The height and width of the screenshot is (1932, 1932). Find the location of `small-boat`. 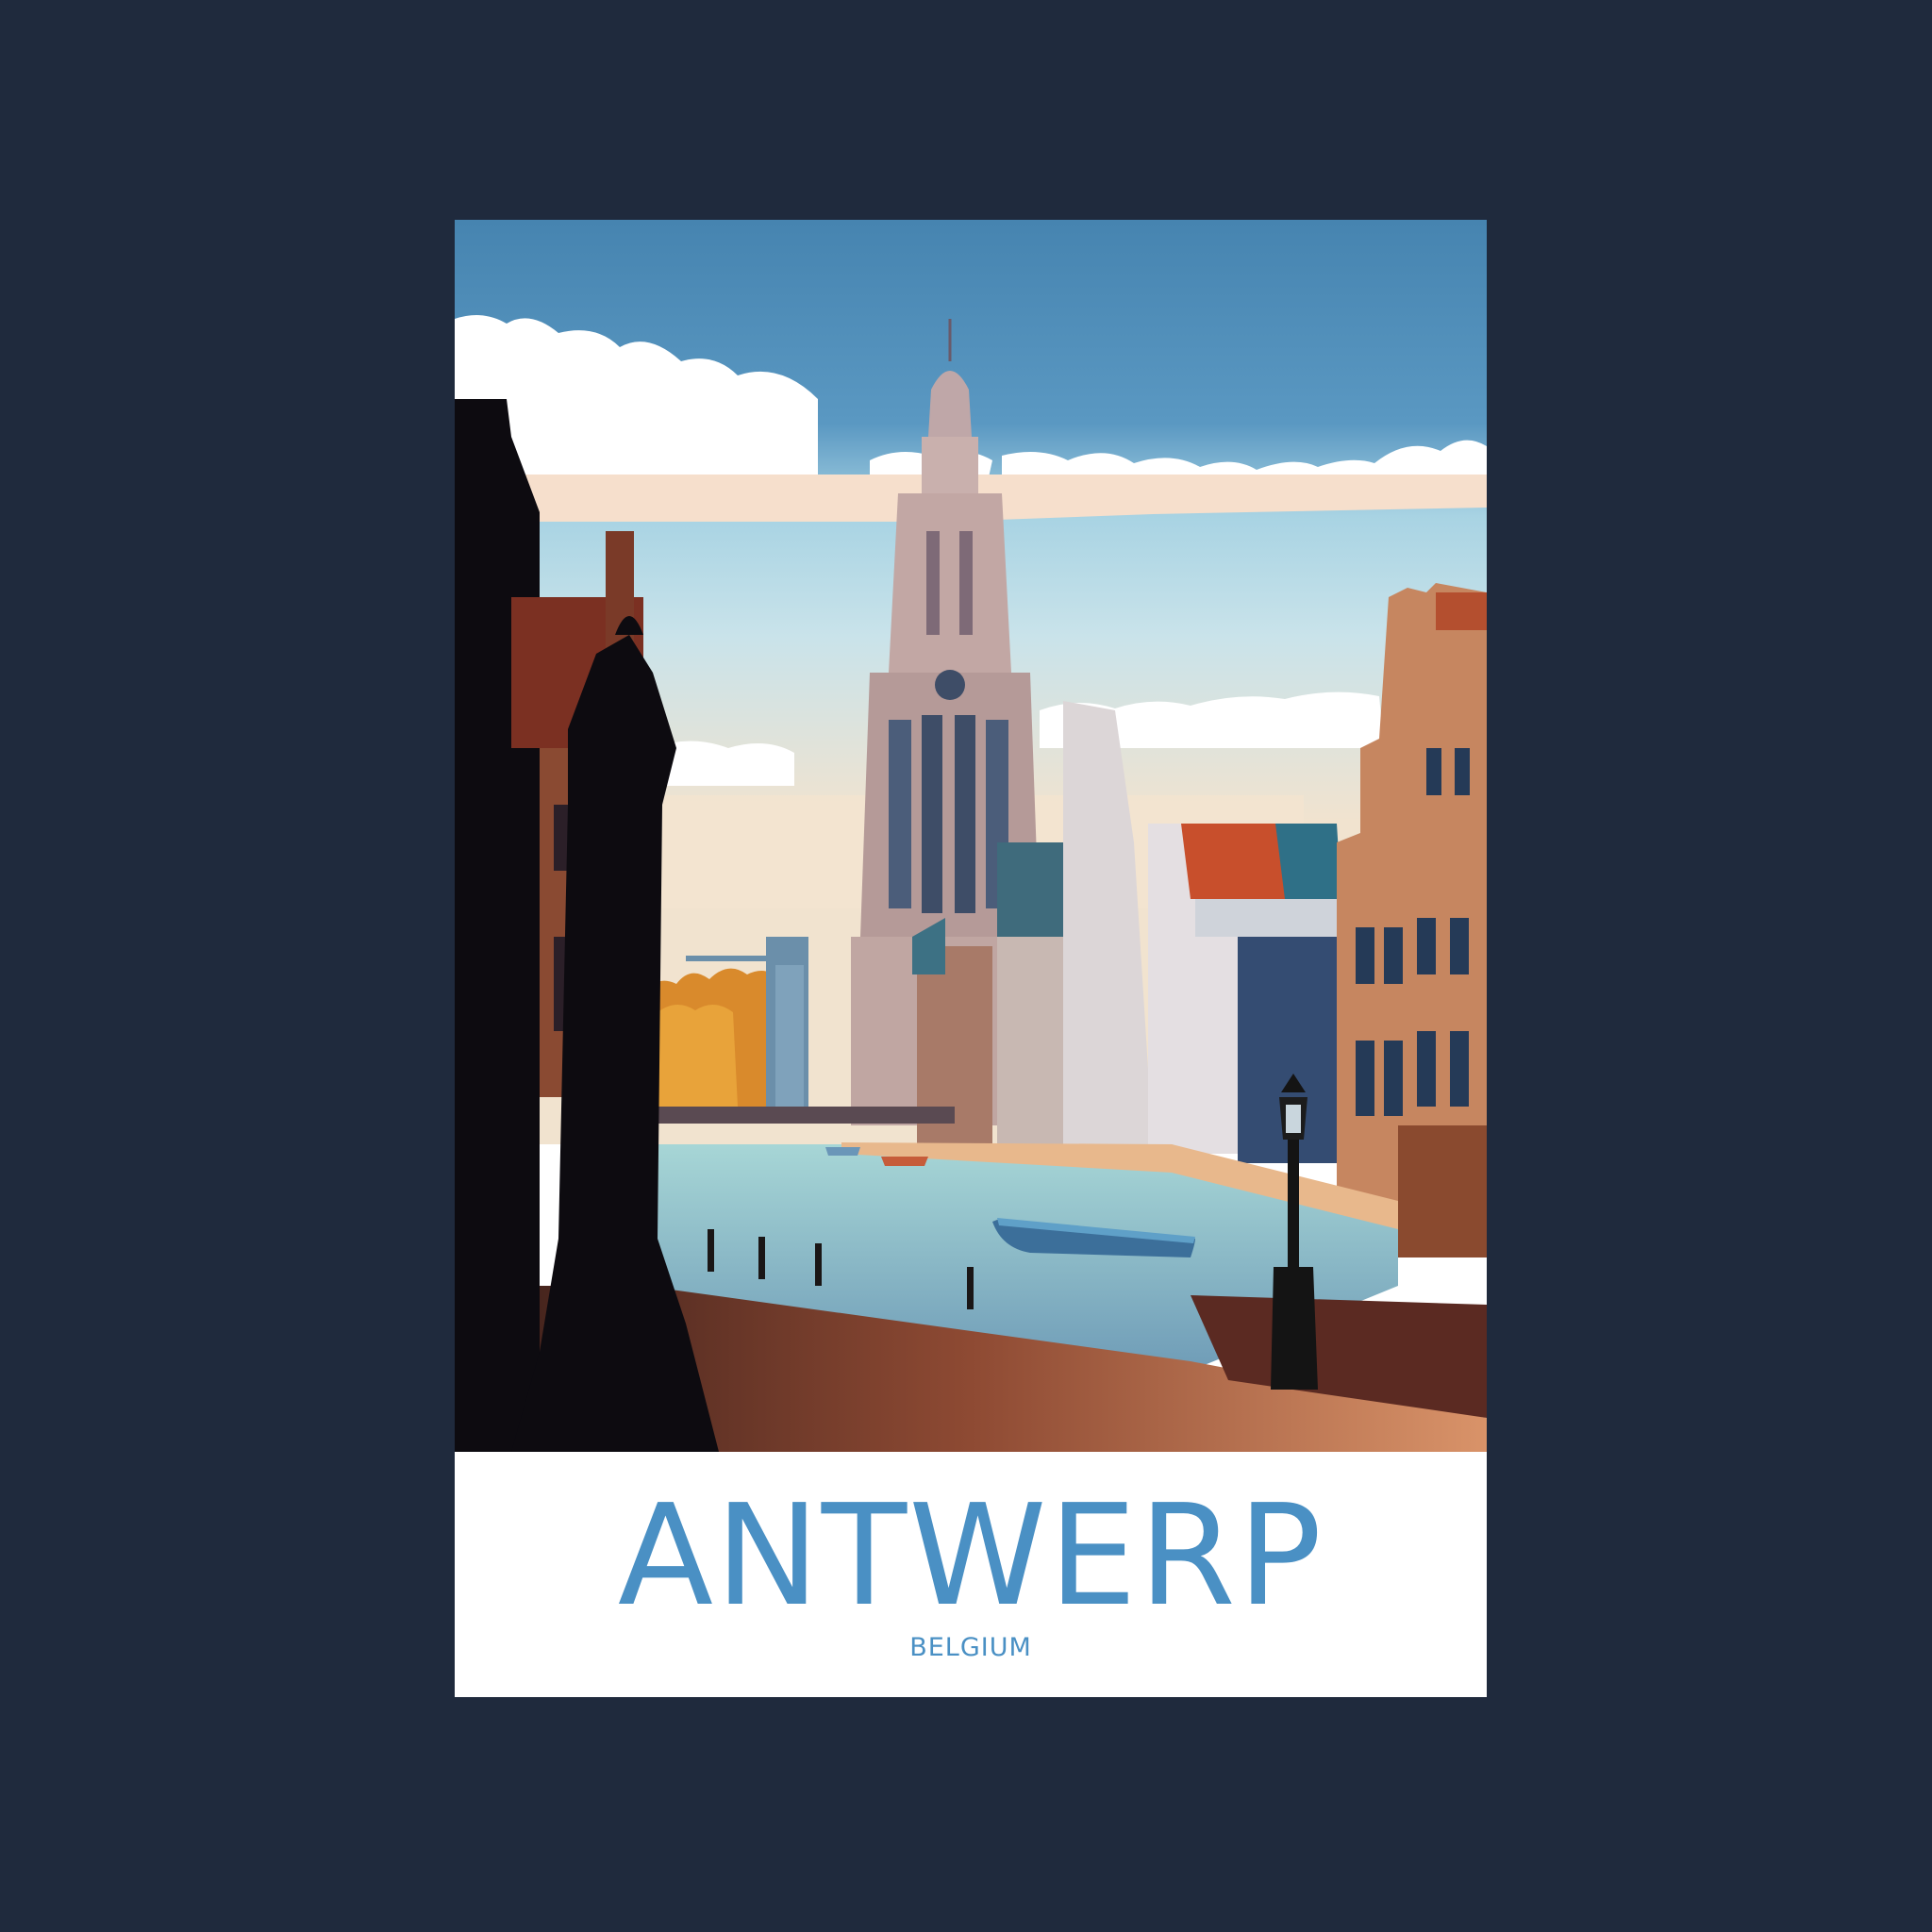

small-boat is located at coordinates (904, 1162).